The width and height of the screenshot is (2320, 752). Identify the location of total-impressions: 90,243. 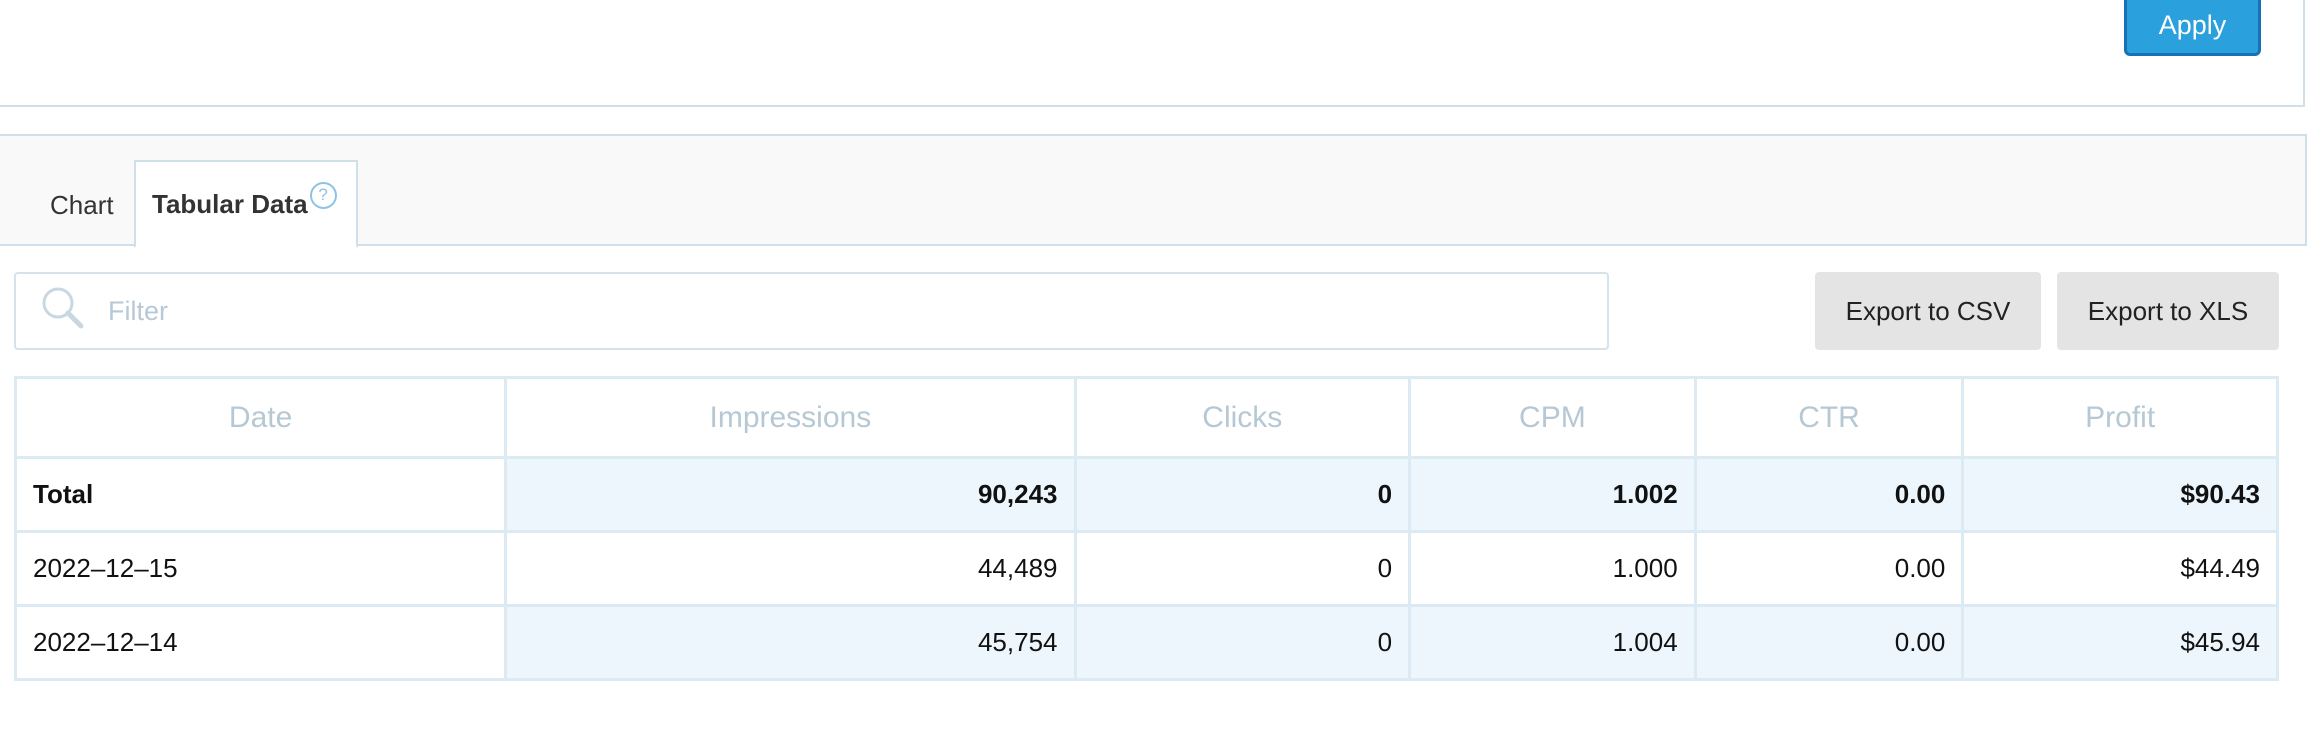
(790, 494).